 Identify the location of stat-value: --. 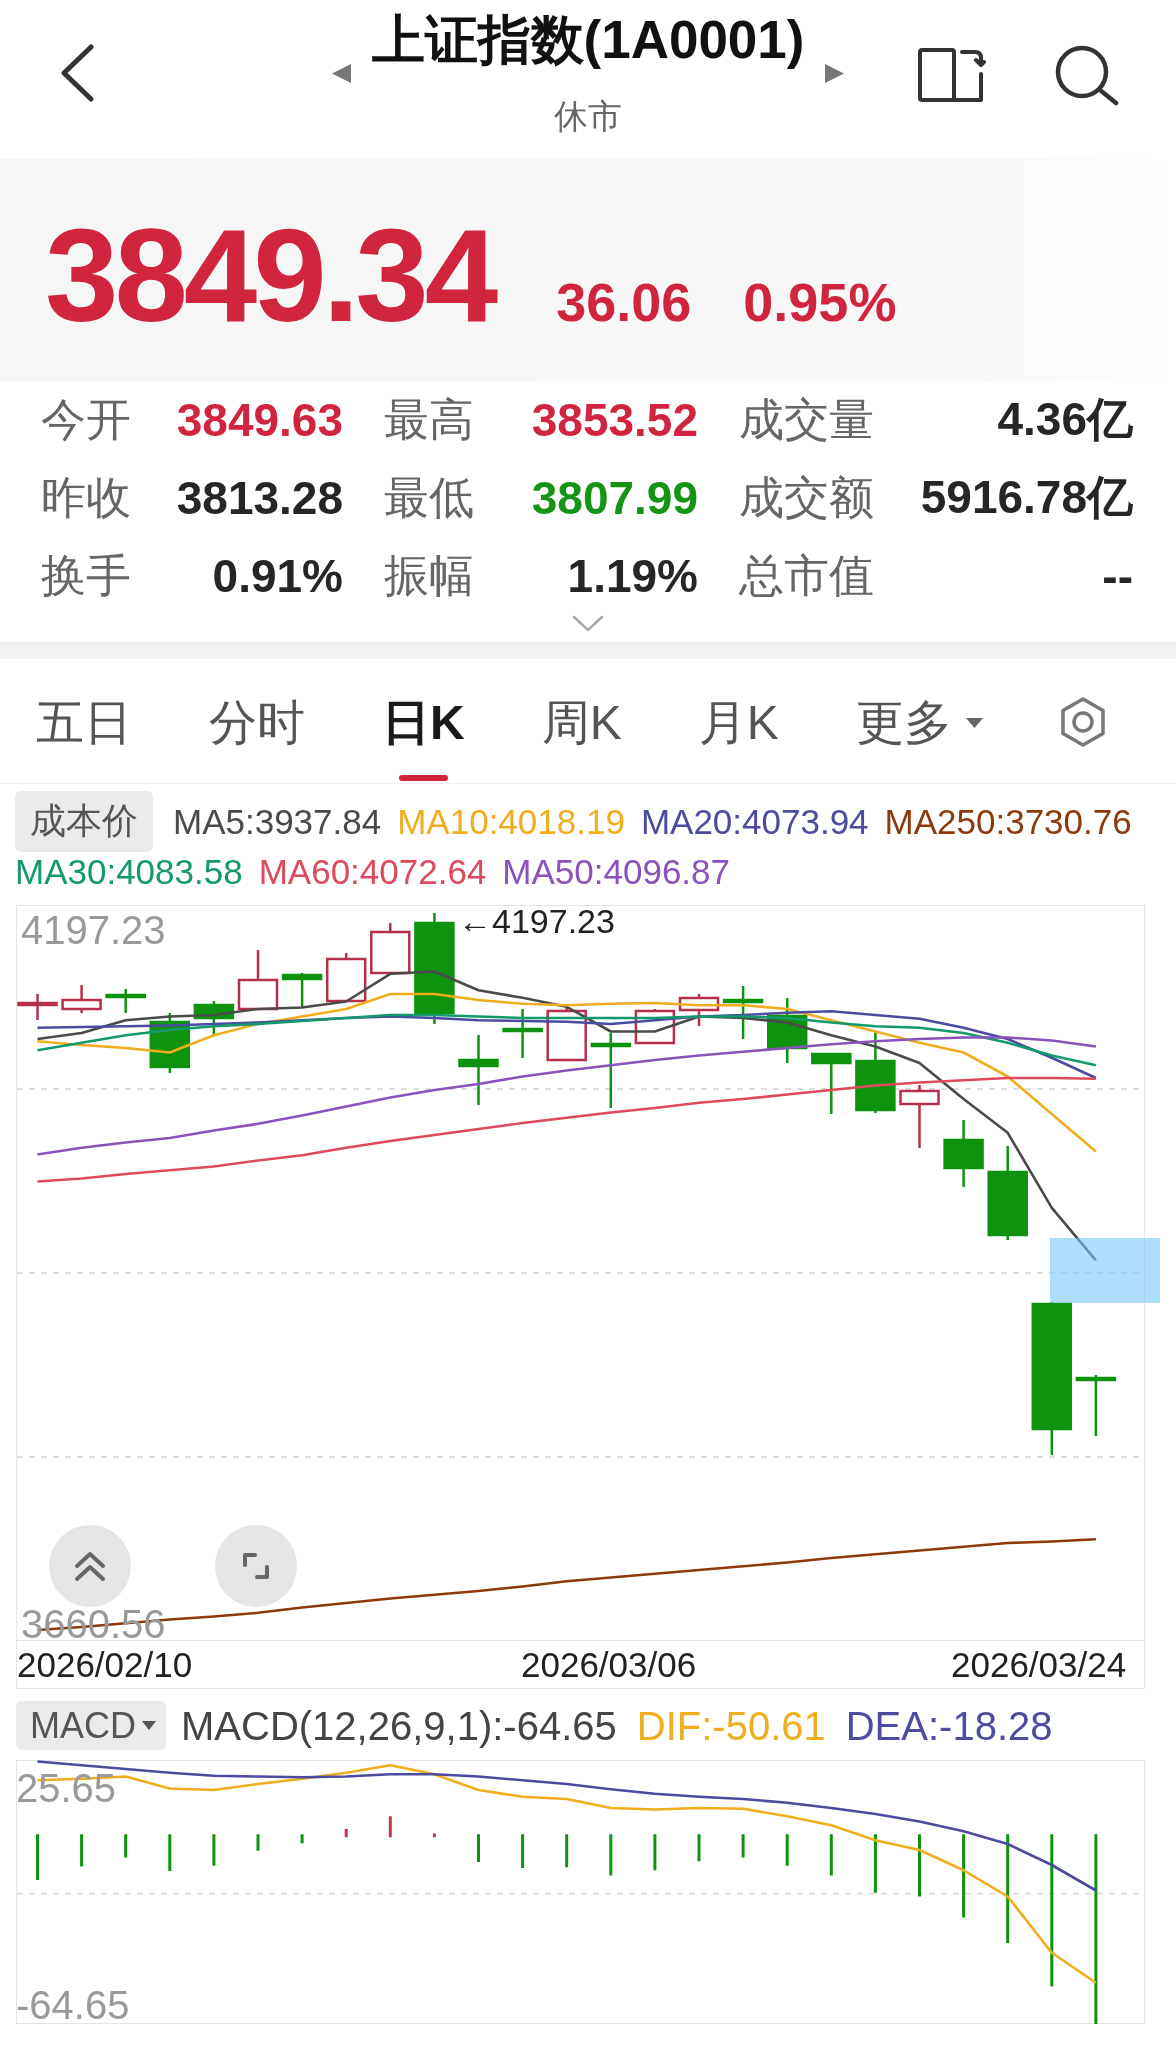
(1117, 576).